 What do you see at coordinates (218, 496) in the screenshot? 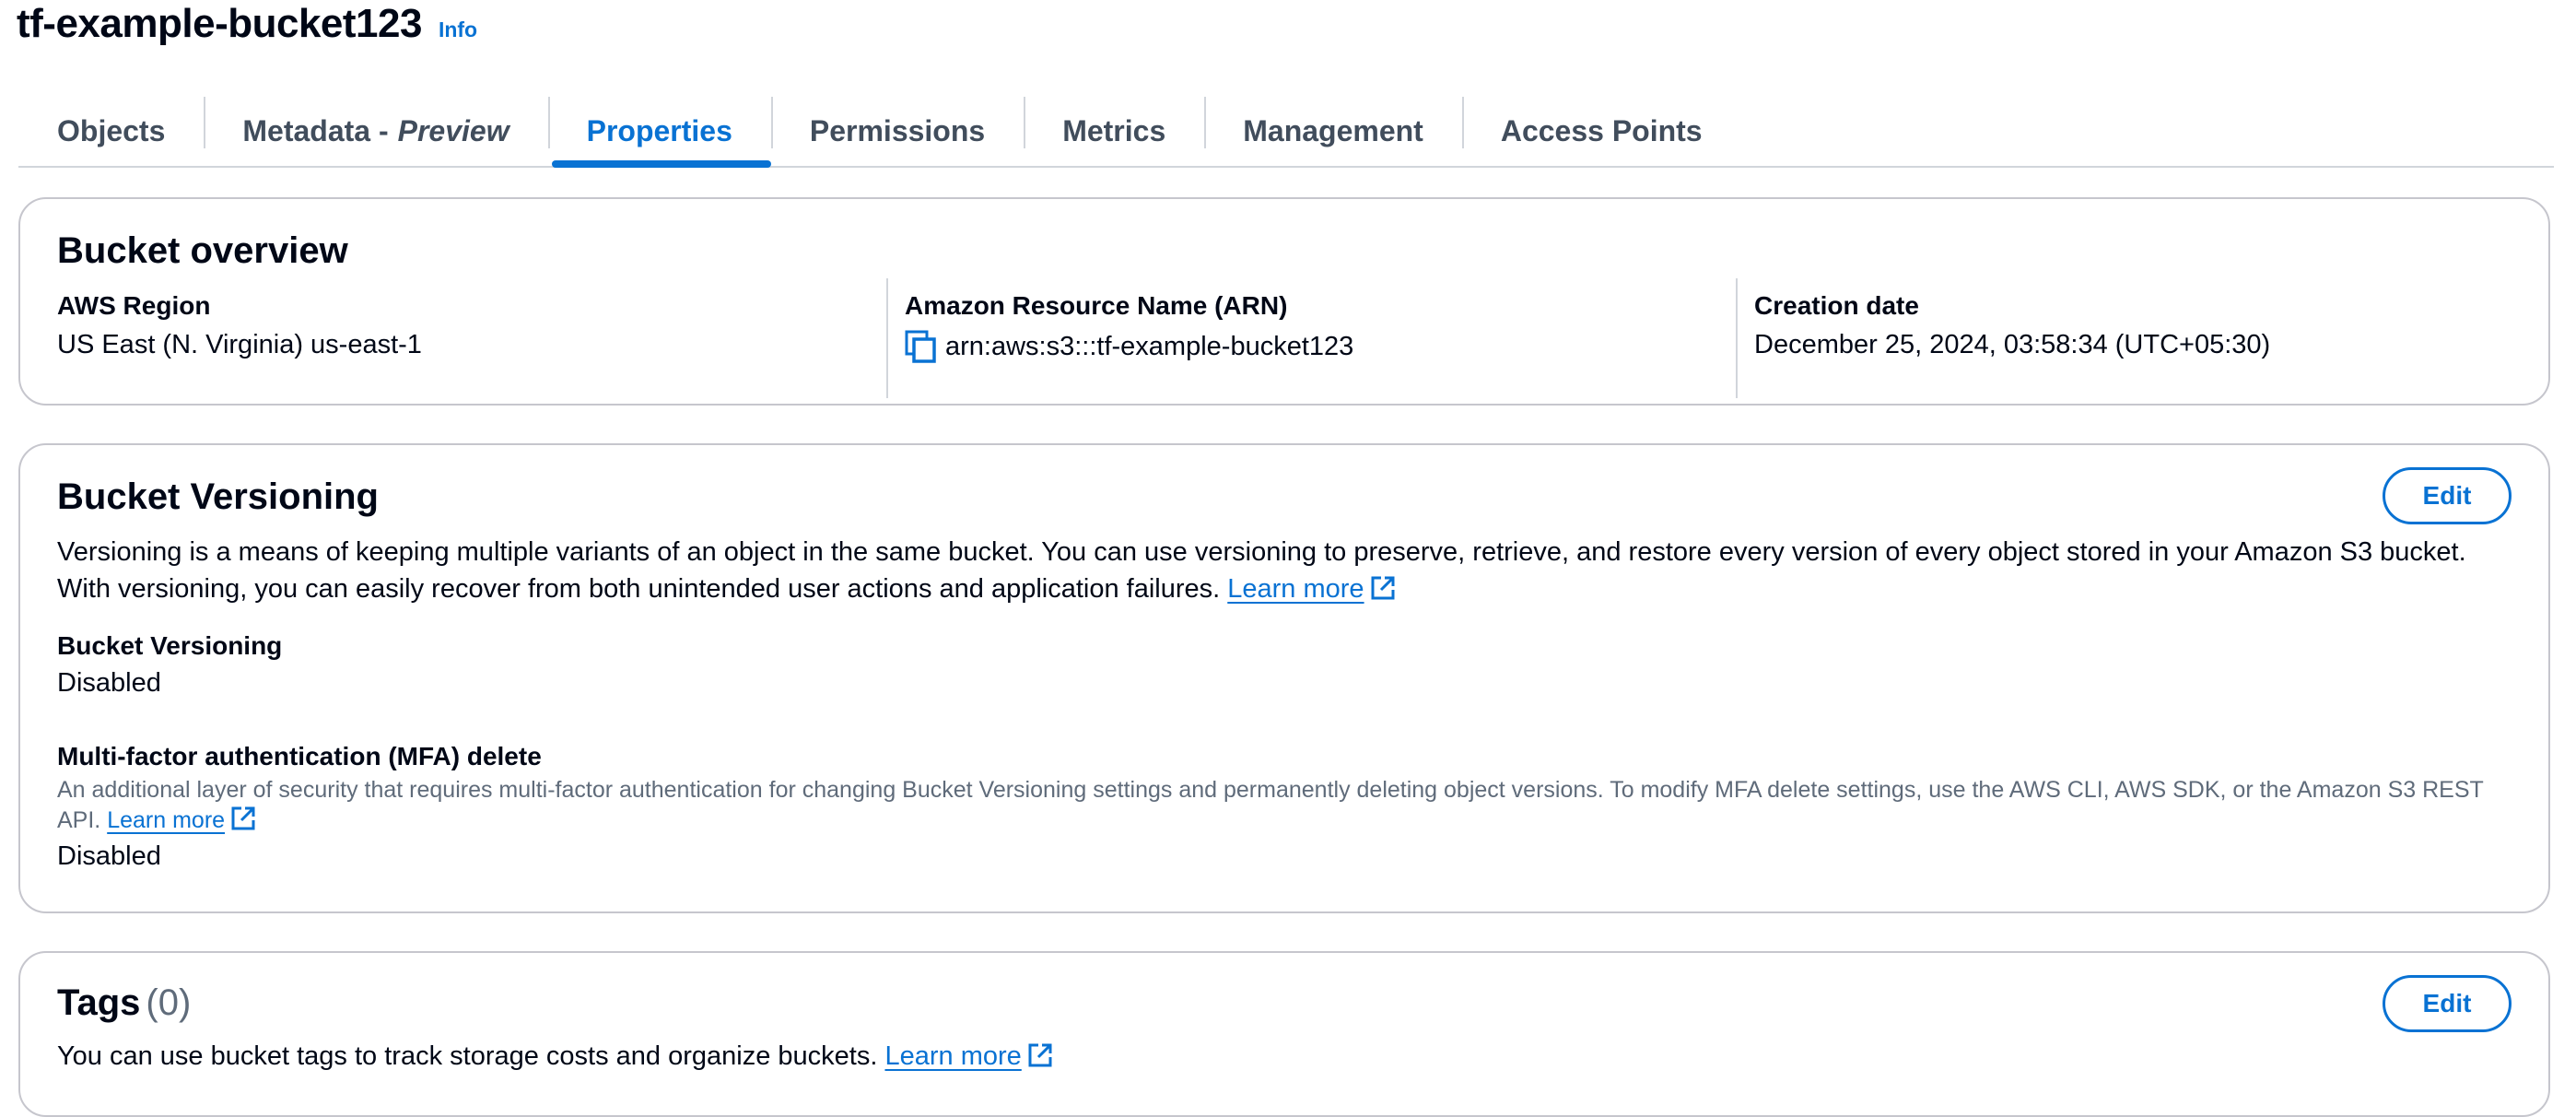
I see `bucket-versioning-title: Bucket Versioning` at bounding box center [218, 496].